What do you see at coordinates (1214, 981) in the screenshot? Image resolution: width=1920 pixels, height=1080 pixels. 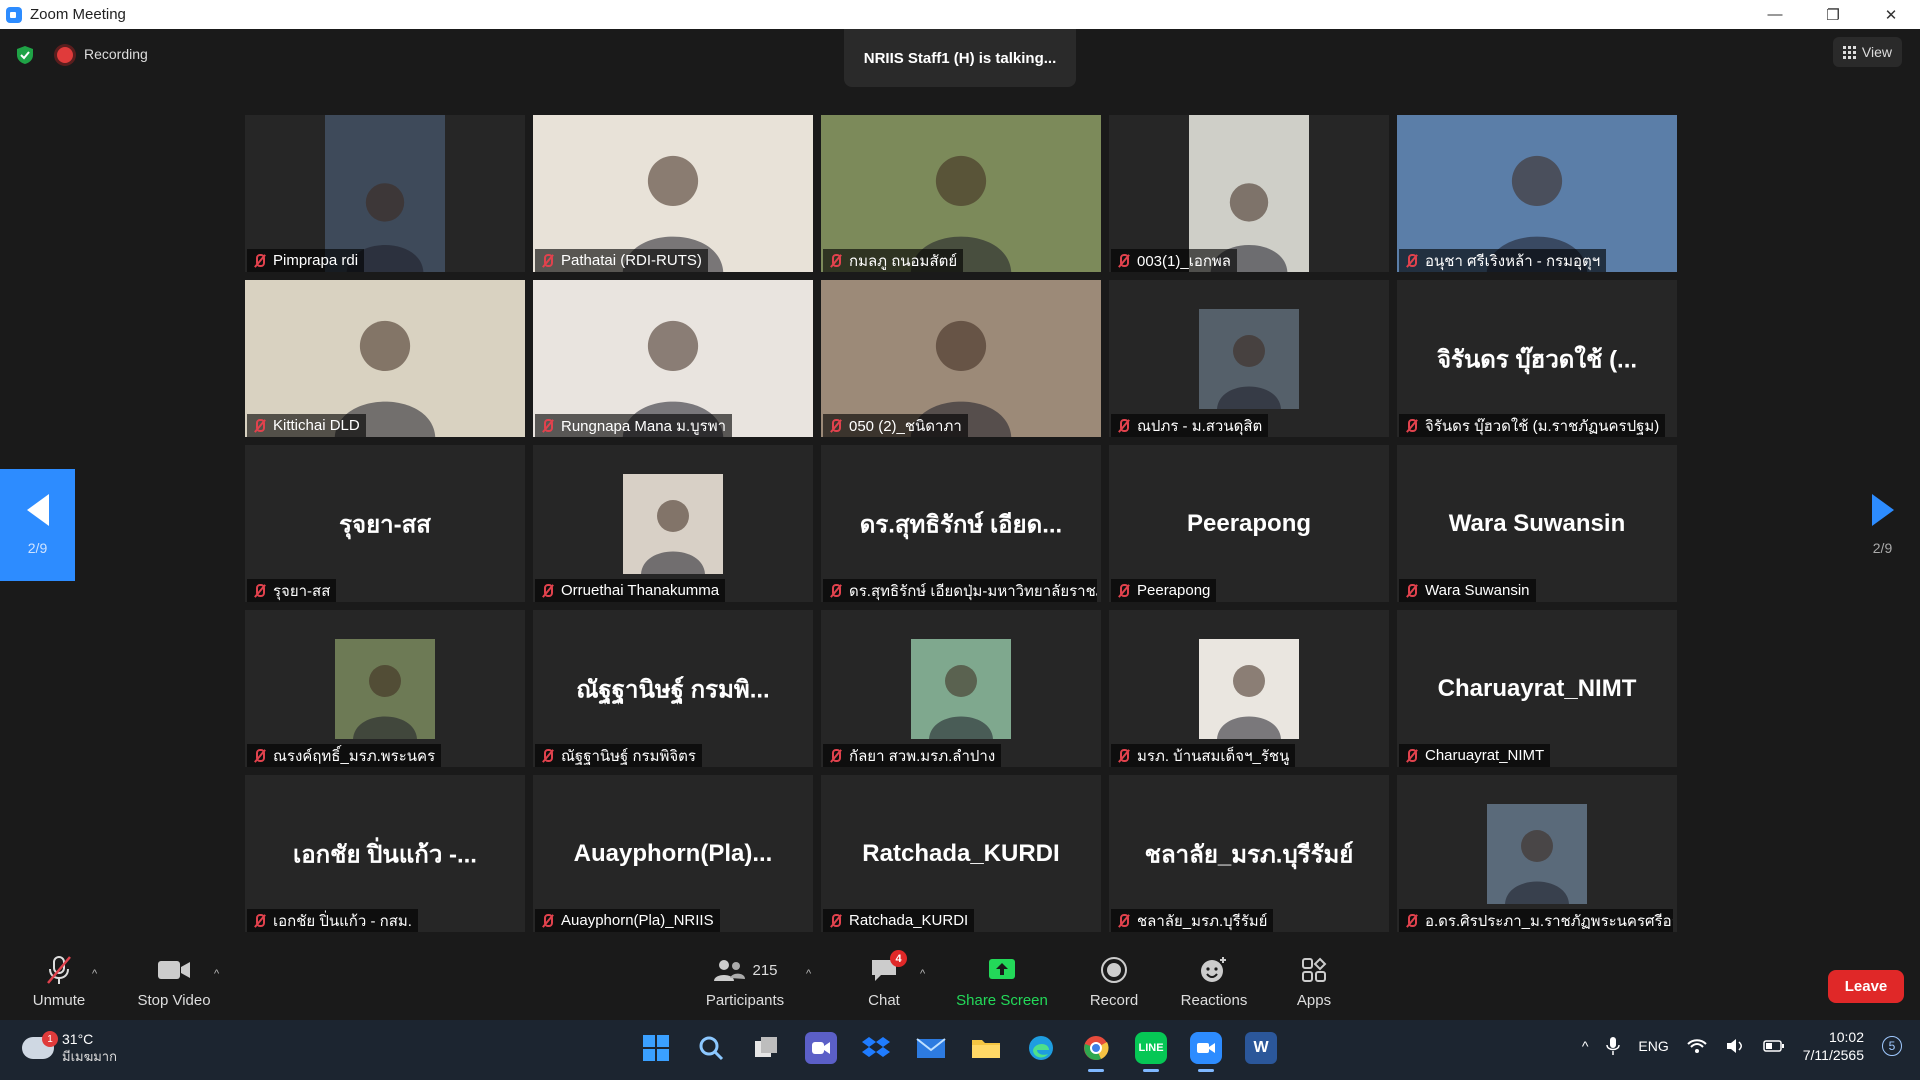 I see `reactions-button: Reactions` at bounding box center [1214, 981].